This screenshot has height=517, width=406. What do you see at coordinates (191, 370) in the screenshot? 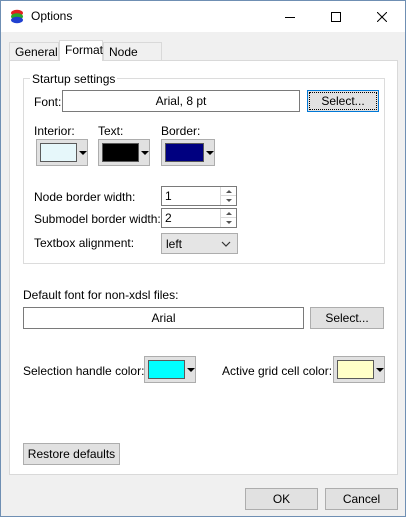
I see `selection-dropdown-arrow-icon` at bounding box center [191, 370].